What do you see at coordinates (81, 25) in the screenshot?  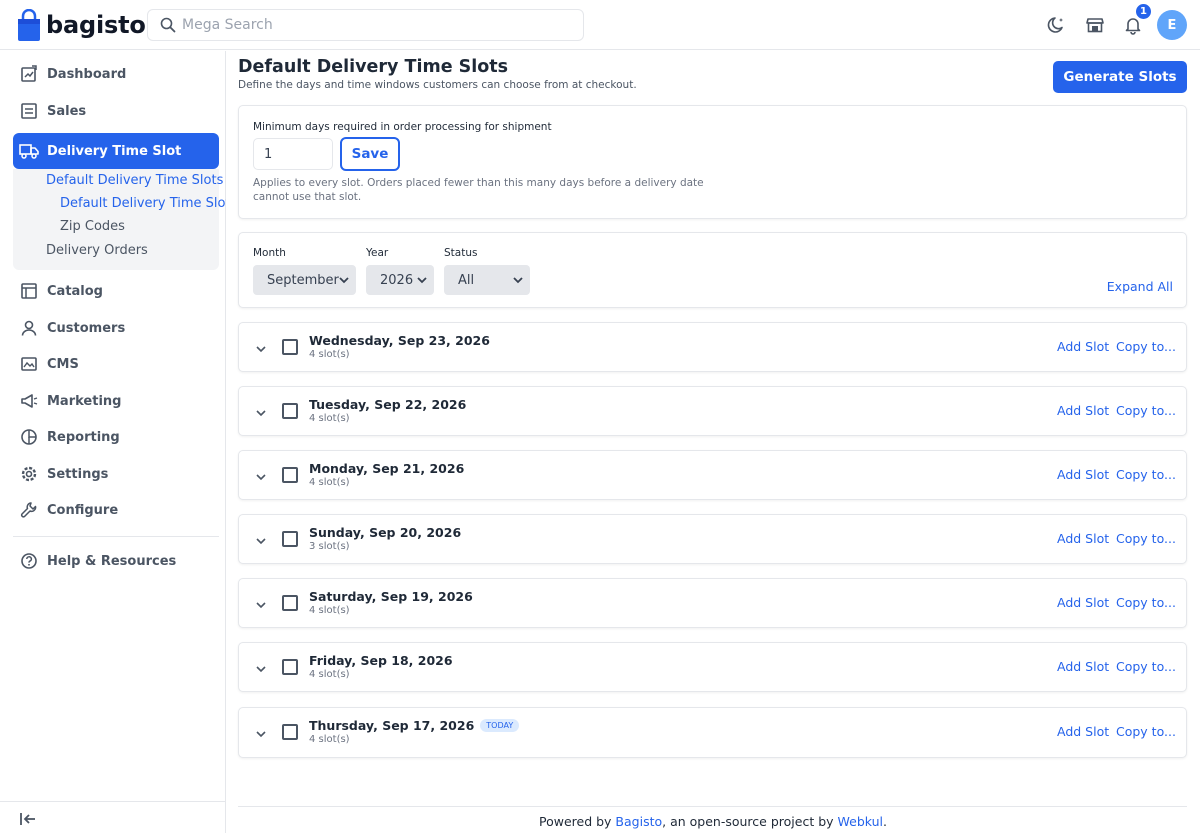 I see `logo: bagisto` at bounding box center [81, 25].